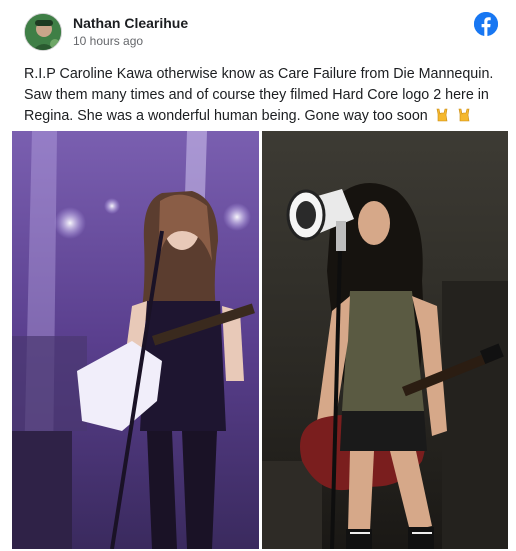 This screenshot has width=516, height=551. What do you see at coordinates (108, 41) in the screenshot?
I see `post-timestamp: 10 hours ago` at bounding box center [108, 41].